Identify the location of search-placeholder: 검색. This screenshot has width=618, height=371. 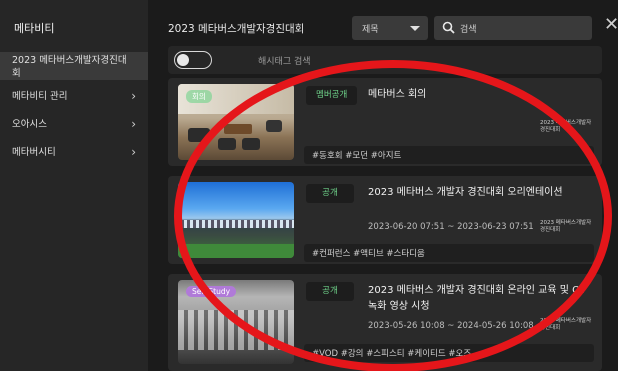
(468, 30).